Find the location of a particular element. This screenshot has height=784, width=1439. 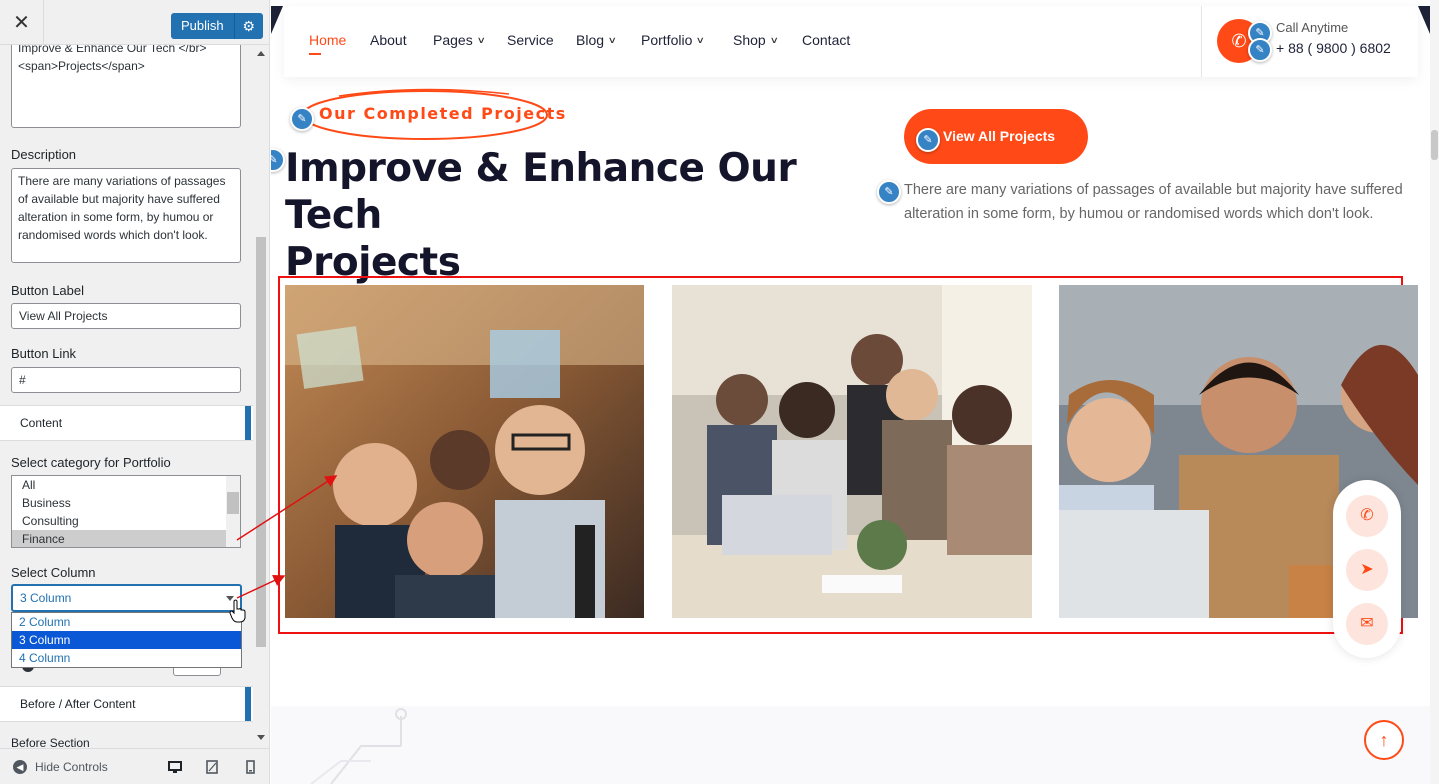

content-section-toggle: Content is located at coordinates (126, 423).